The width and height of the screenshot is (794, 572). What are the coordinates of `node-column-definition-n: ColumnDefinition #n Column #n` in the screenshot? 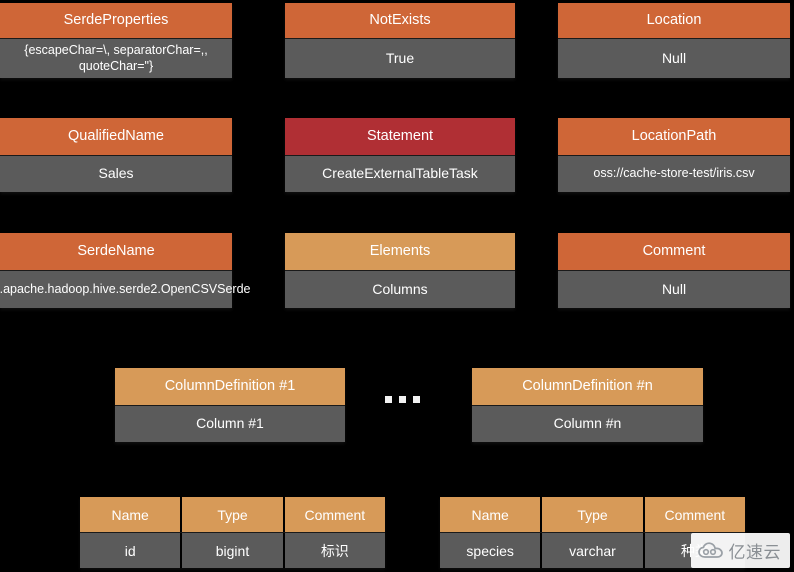 It's located at (587, 405).